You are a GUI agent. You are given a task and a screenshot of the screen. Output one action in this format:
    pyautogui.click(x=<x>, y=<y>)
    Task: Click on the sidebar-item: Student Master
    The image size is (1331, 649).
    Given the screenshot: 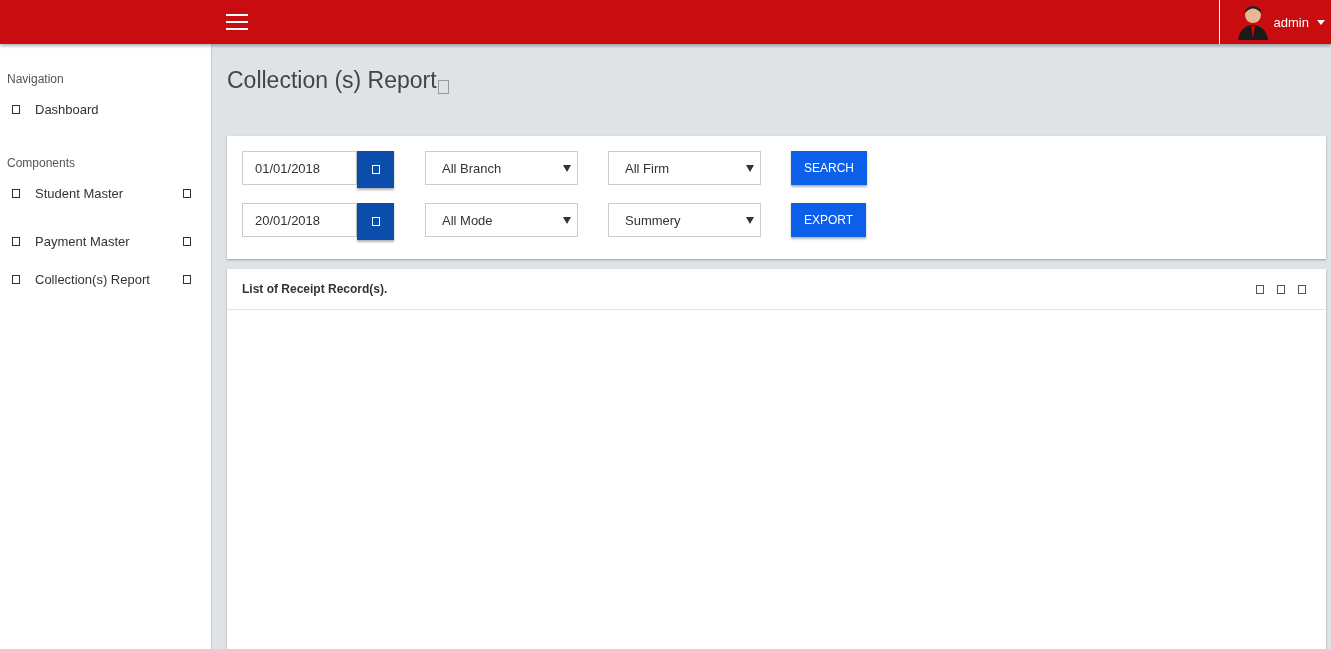 What is the action you would take?
    pyautogui.click(x=105, y=193)
    